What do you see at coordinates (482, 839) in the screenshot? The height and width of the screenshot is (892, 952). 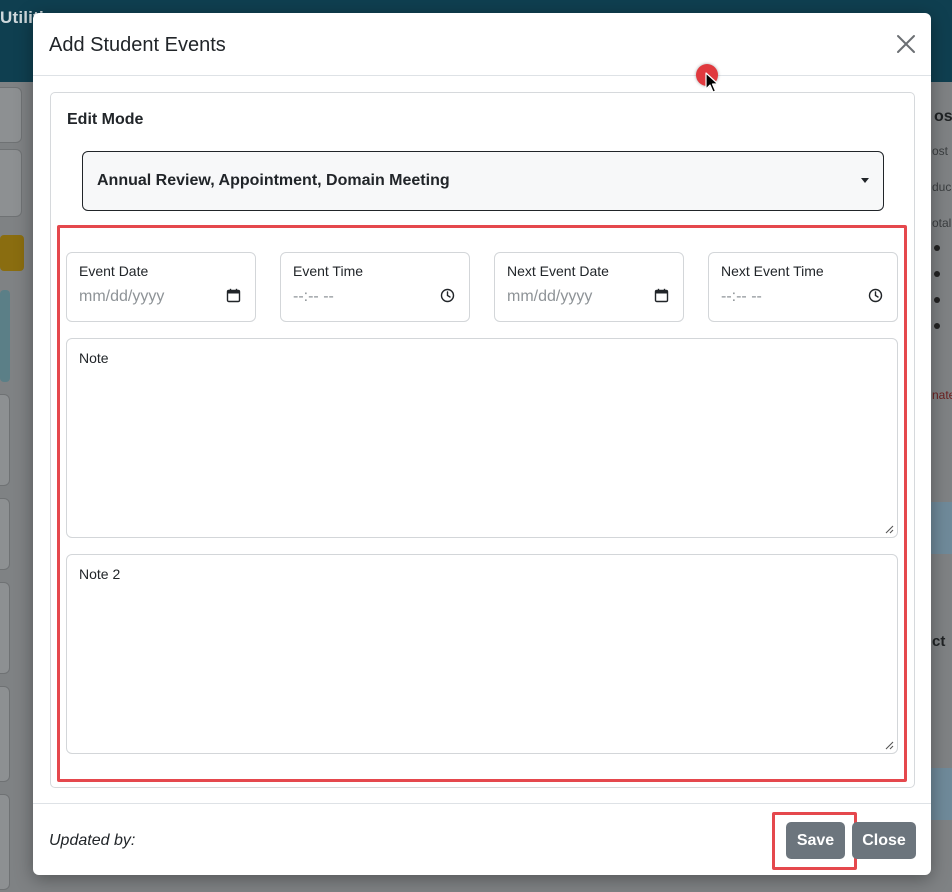 I see `modal-footer: Updated by: Save Close` at bounding box center [482, 839].